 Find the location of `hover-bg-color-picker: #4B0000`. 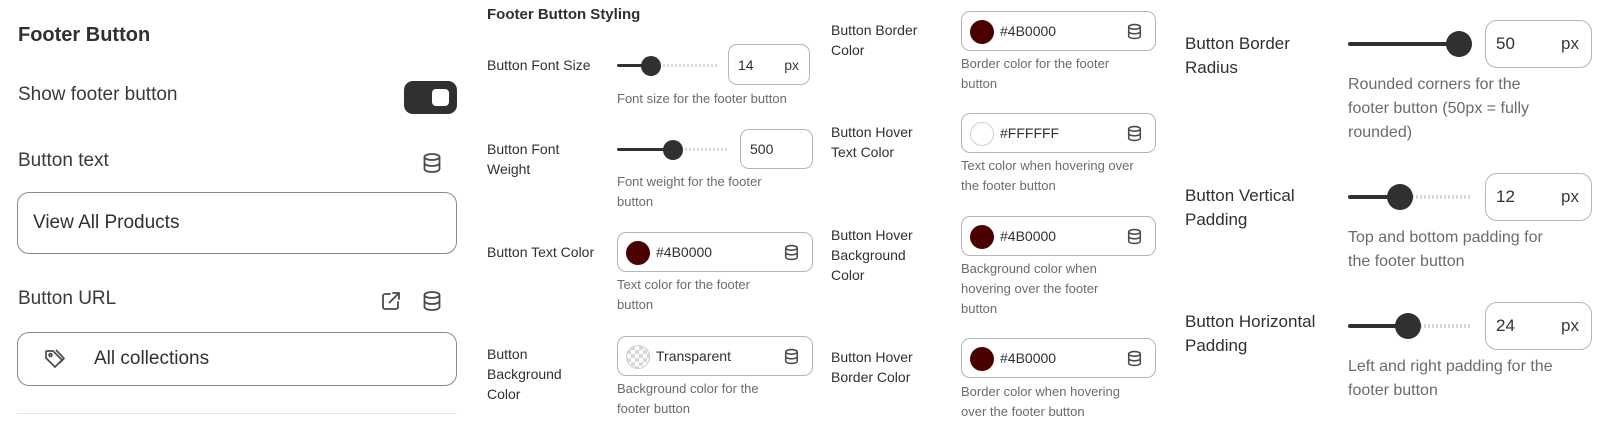

hover-bg-color-picker: #4B0000 is located at coordinates (1058, 236).